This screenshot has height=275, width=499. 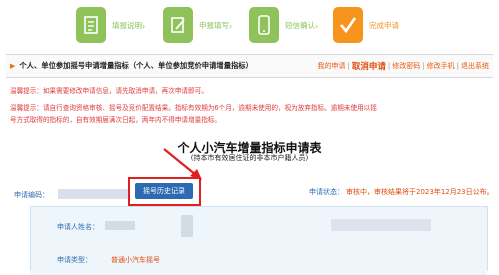 I want to click on section-title: 个人、单位参加摇号申请增量指标（个人、单位参加竞价申请增量指标）, so click(x=136, y=65).